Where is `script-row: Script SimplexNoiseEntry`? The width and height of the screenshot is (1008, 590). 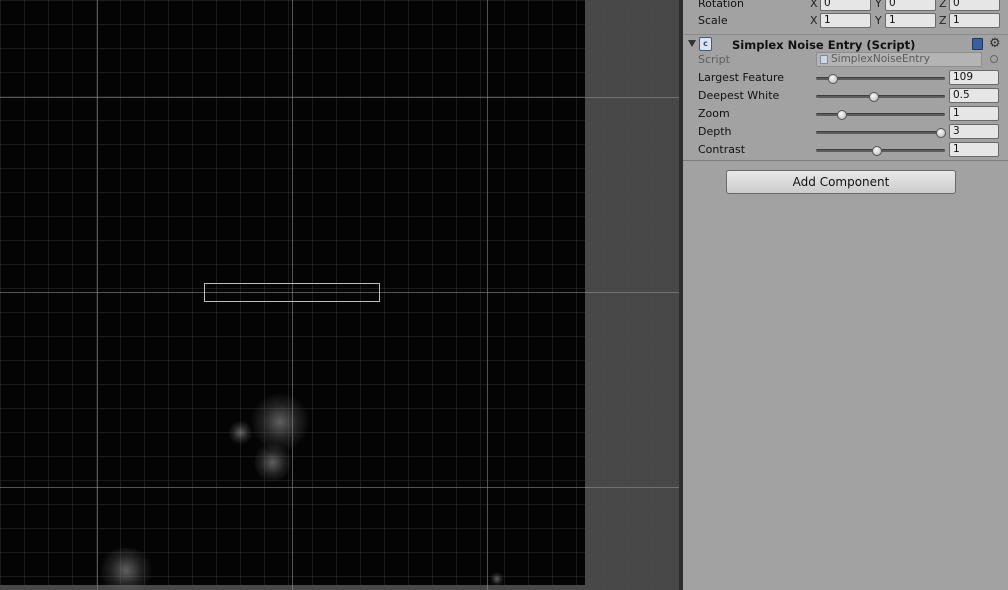
script-row: Script SimplexNoiseEntry is located at coordinates (845, 60).